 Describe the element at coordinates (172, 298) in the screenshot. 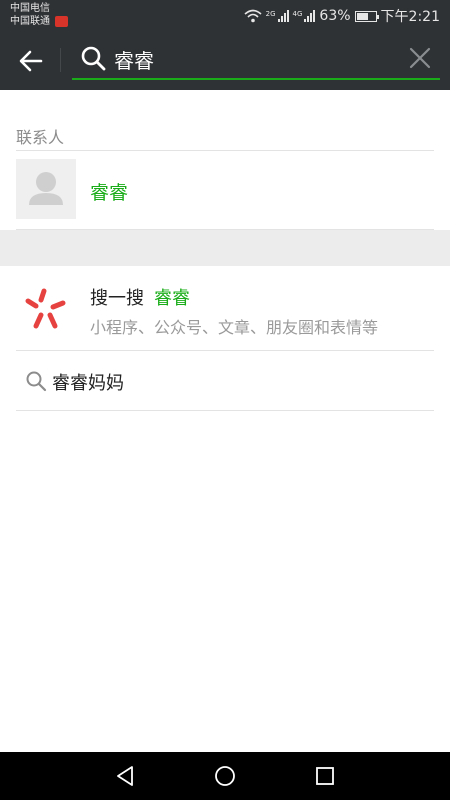

I see `sousuo-keyword: 睿睿` at that location.